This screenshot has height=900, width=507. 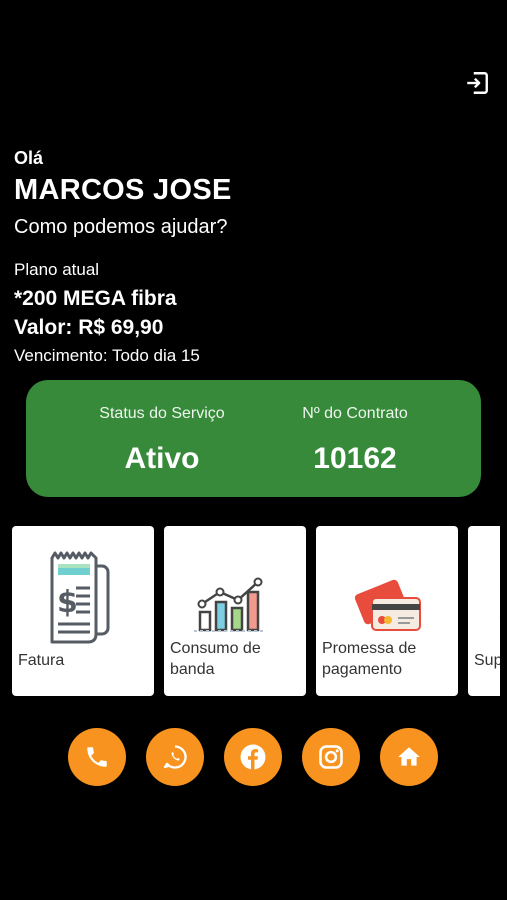 What do you see at coordinates (41, 660) in the screenshot?
I see `tile-invoice-label: Fatura` at bounding box center [41, 660].